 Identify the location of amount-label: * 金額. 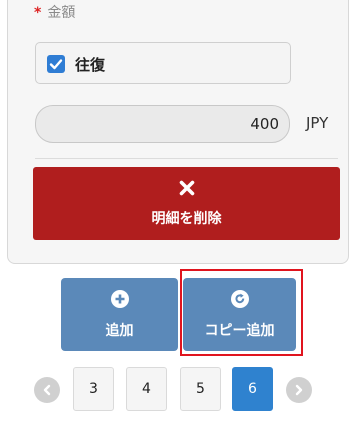
(54, 12).